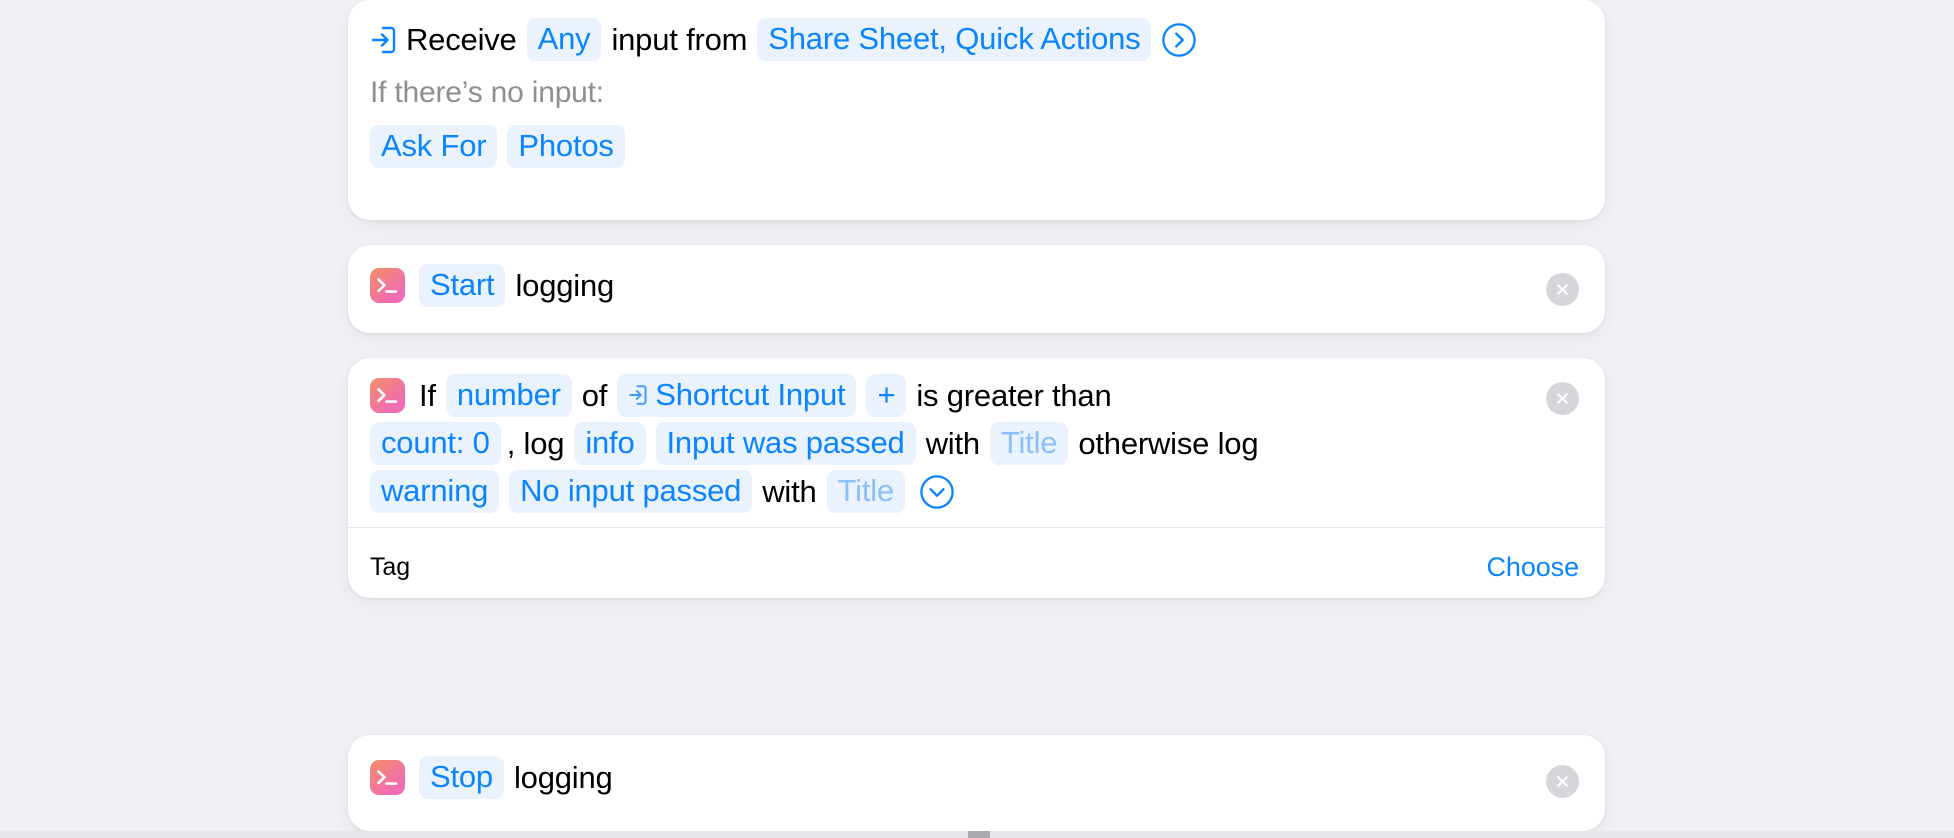 The width and height of the screenshot is (1954, 838). What do you see at coordinates (594, 395) in the screenshot?
I see `of-label: of` at bounding box center [594, 395].